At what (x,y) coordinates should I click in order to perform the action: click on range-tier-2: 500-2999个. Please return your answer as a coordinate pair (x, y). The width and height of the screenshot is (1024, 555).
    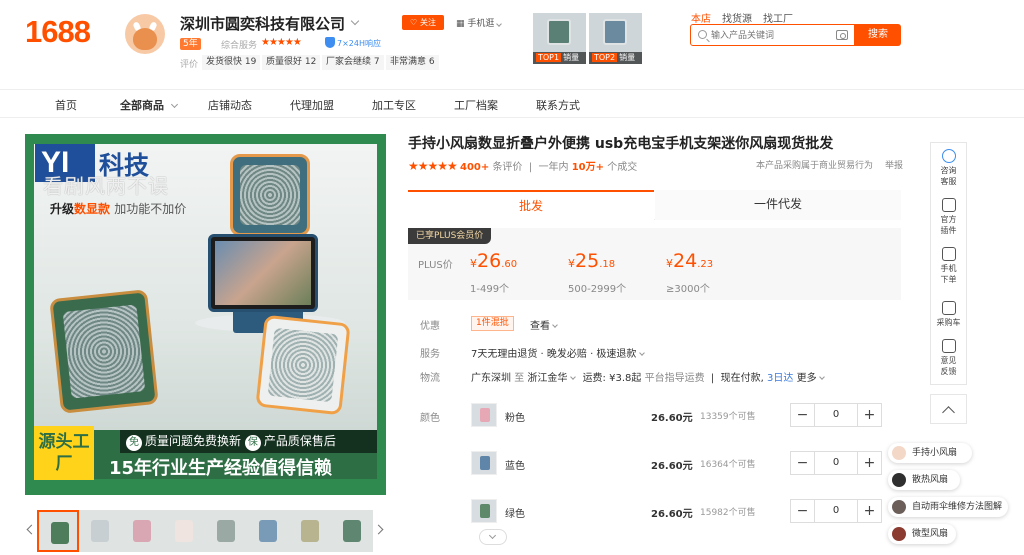
    Looking at the image, I should click on (597, 289).